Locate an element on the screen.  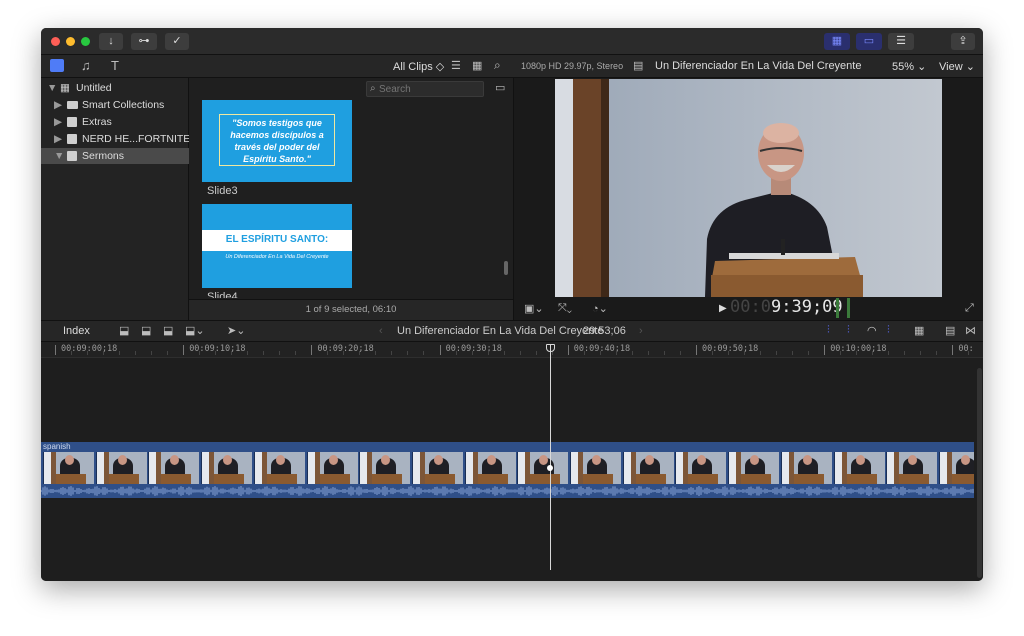
connect-edit-icon: ⬓ is located at coordinates (124, 330).